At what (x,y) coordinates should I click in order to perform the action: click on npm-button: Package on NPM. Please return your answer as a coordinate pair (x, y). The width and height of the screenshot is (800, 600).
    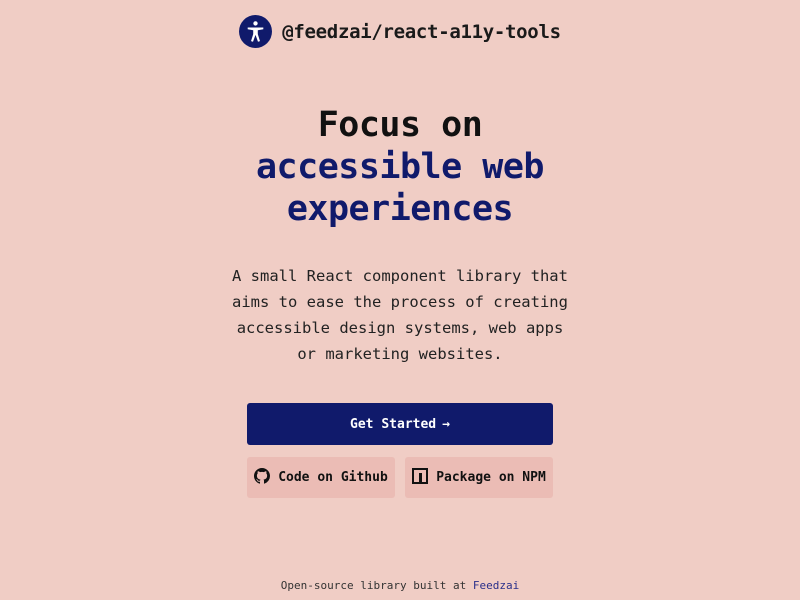
    Looking at the image, I should click on (479, 477).